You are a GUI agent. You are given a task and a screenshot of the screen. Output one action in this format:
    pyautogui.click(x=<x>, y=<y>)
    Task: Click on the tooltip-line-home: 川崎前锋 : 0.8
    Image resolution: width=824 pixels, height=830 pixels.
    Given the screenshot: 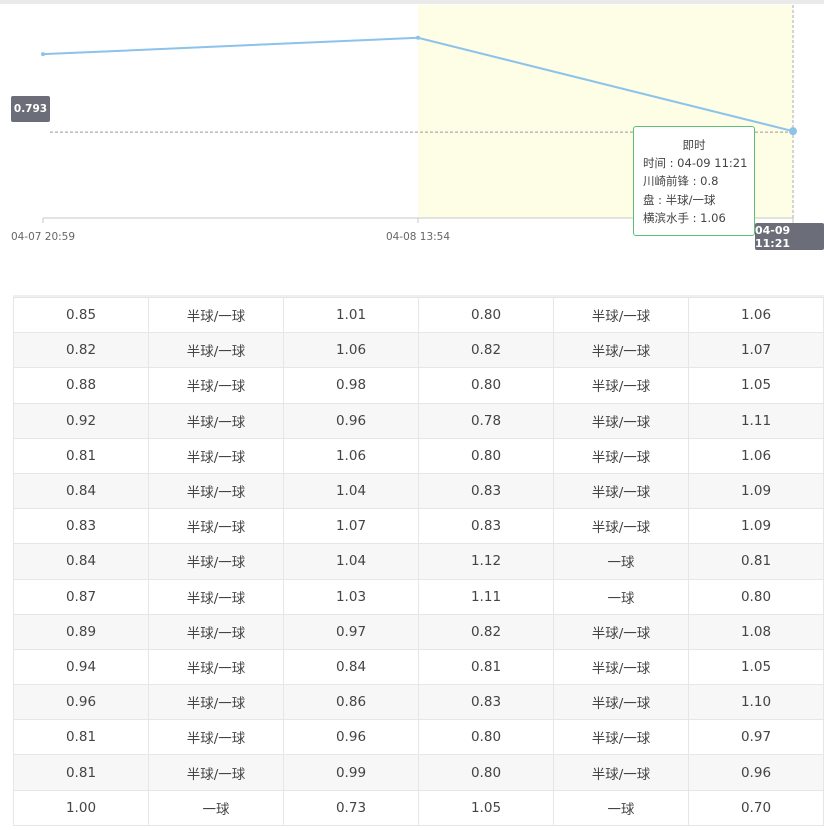 What is the action you would take?
    pyautogui.click(x=681, y=181)
    